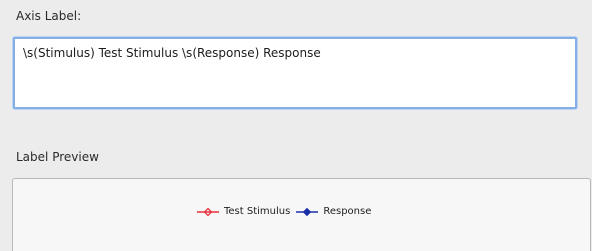 The width and height of the screenshot is (592, 251). I want to click on legend-item-response: Response, so click(333, 211).